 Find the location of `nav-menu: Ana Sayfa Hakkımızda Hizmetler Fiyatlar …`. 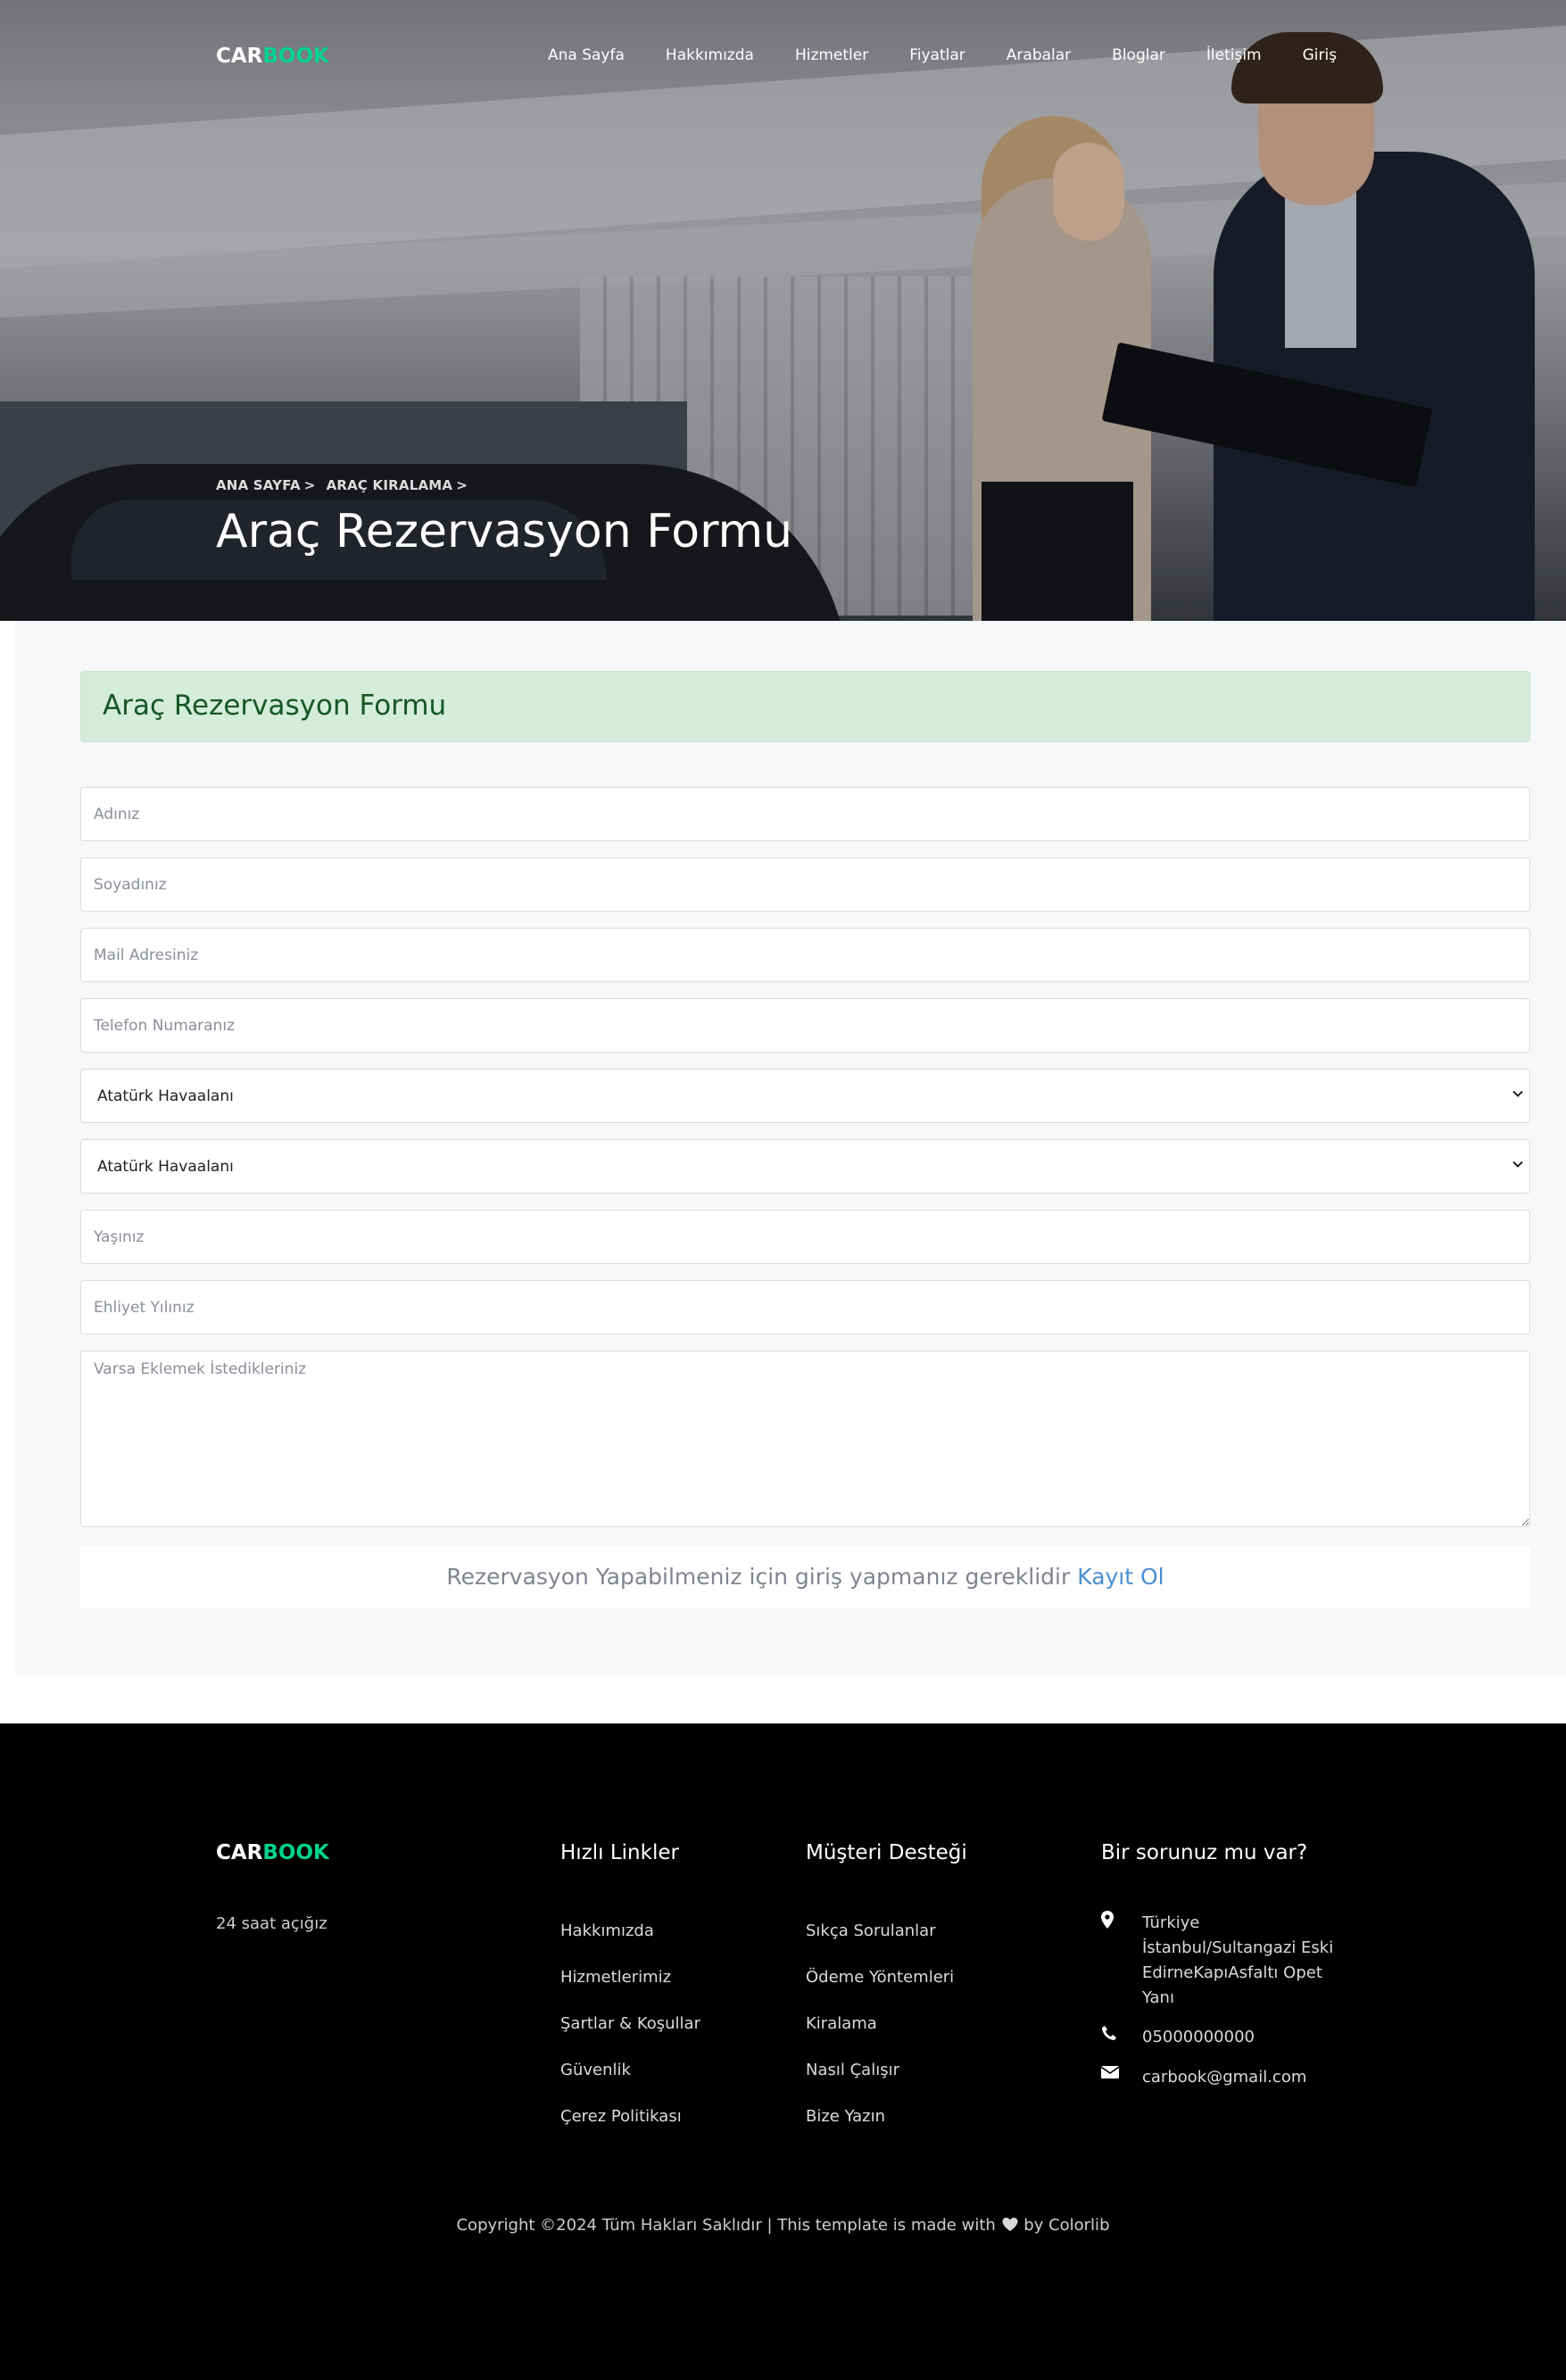

nav-menu: Ana Sayfa Hakkımızda Hizmetler Fiyatlar … is located at coordinates (942, 55).